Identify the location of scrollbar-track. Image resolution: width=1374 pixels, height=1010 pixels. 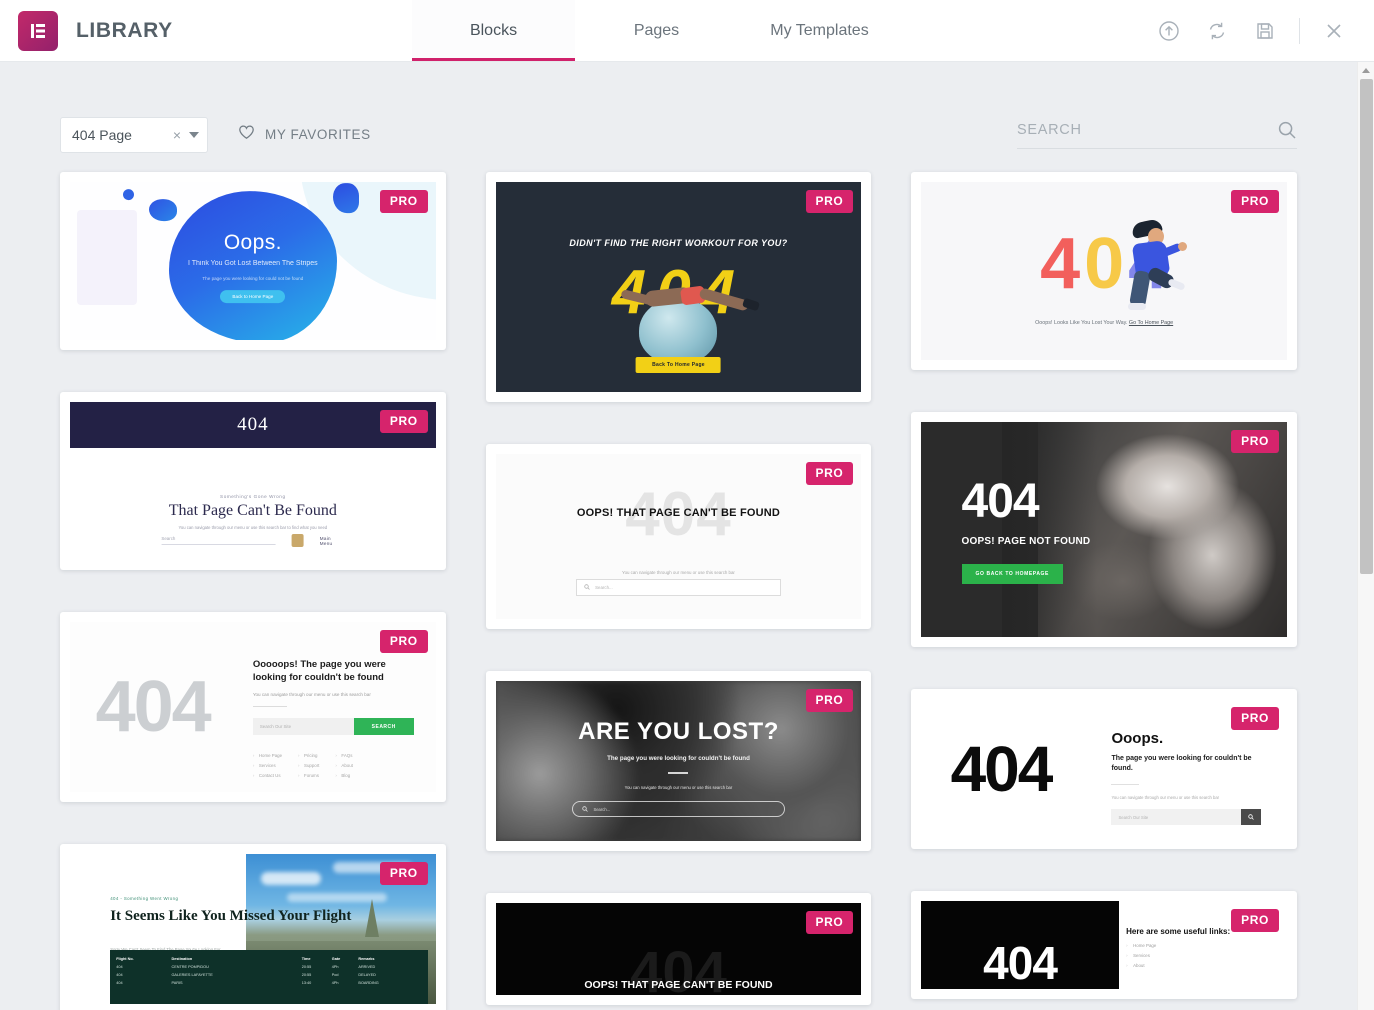
(1366, 544).